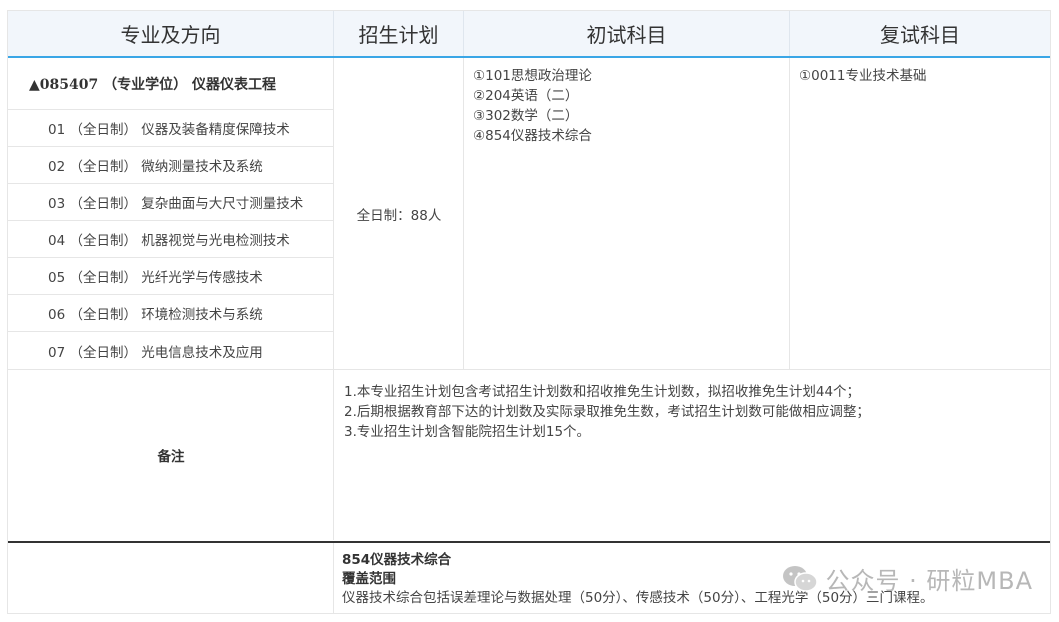  I want to click on notes-label: 备注, so click(171, 457).